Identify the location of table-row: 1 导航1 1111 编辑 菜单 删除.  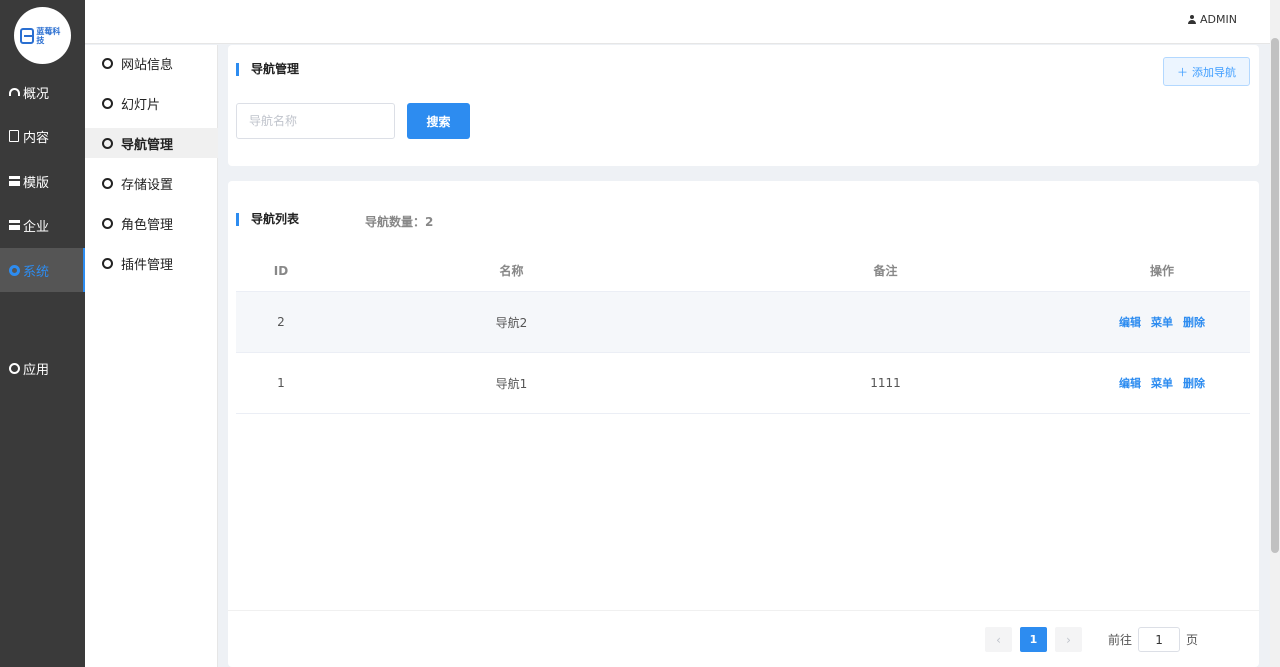
(743, 383).